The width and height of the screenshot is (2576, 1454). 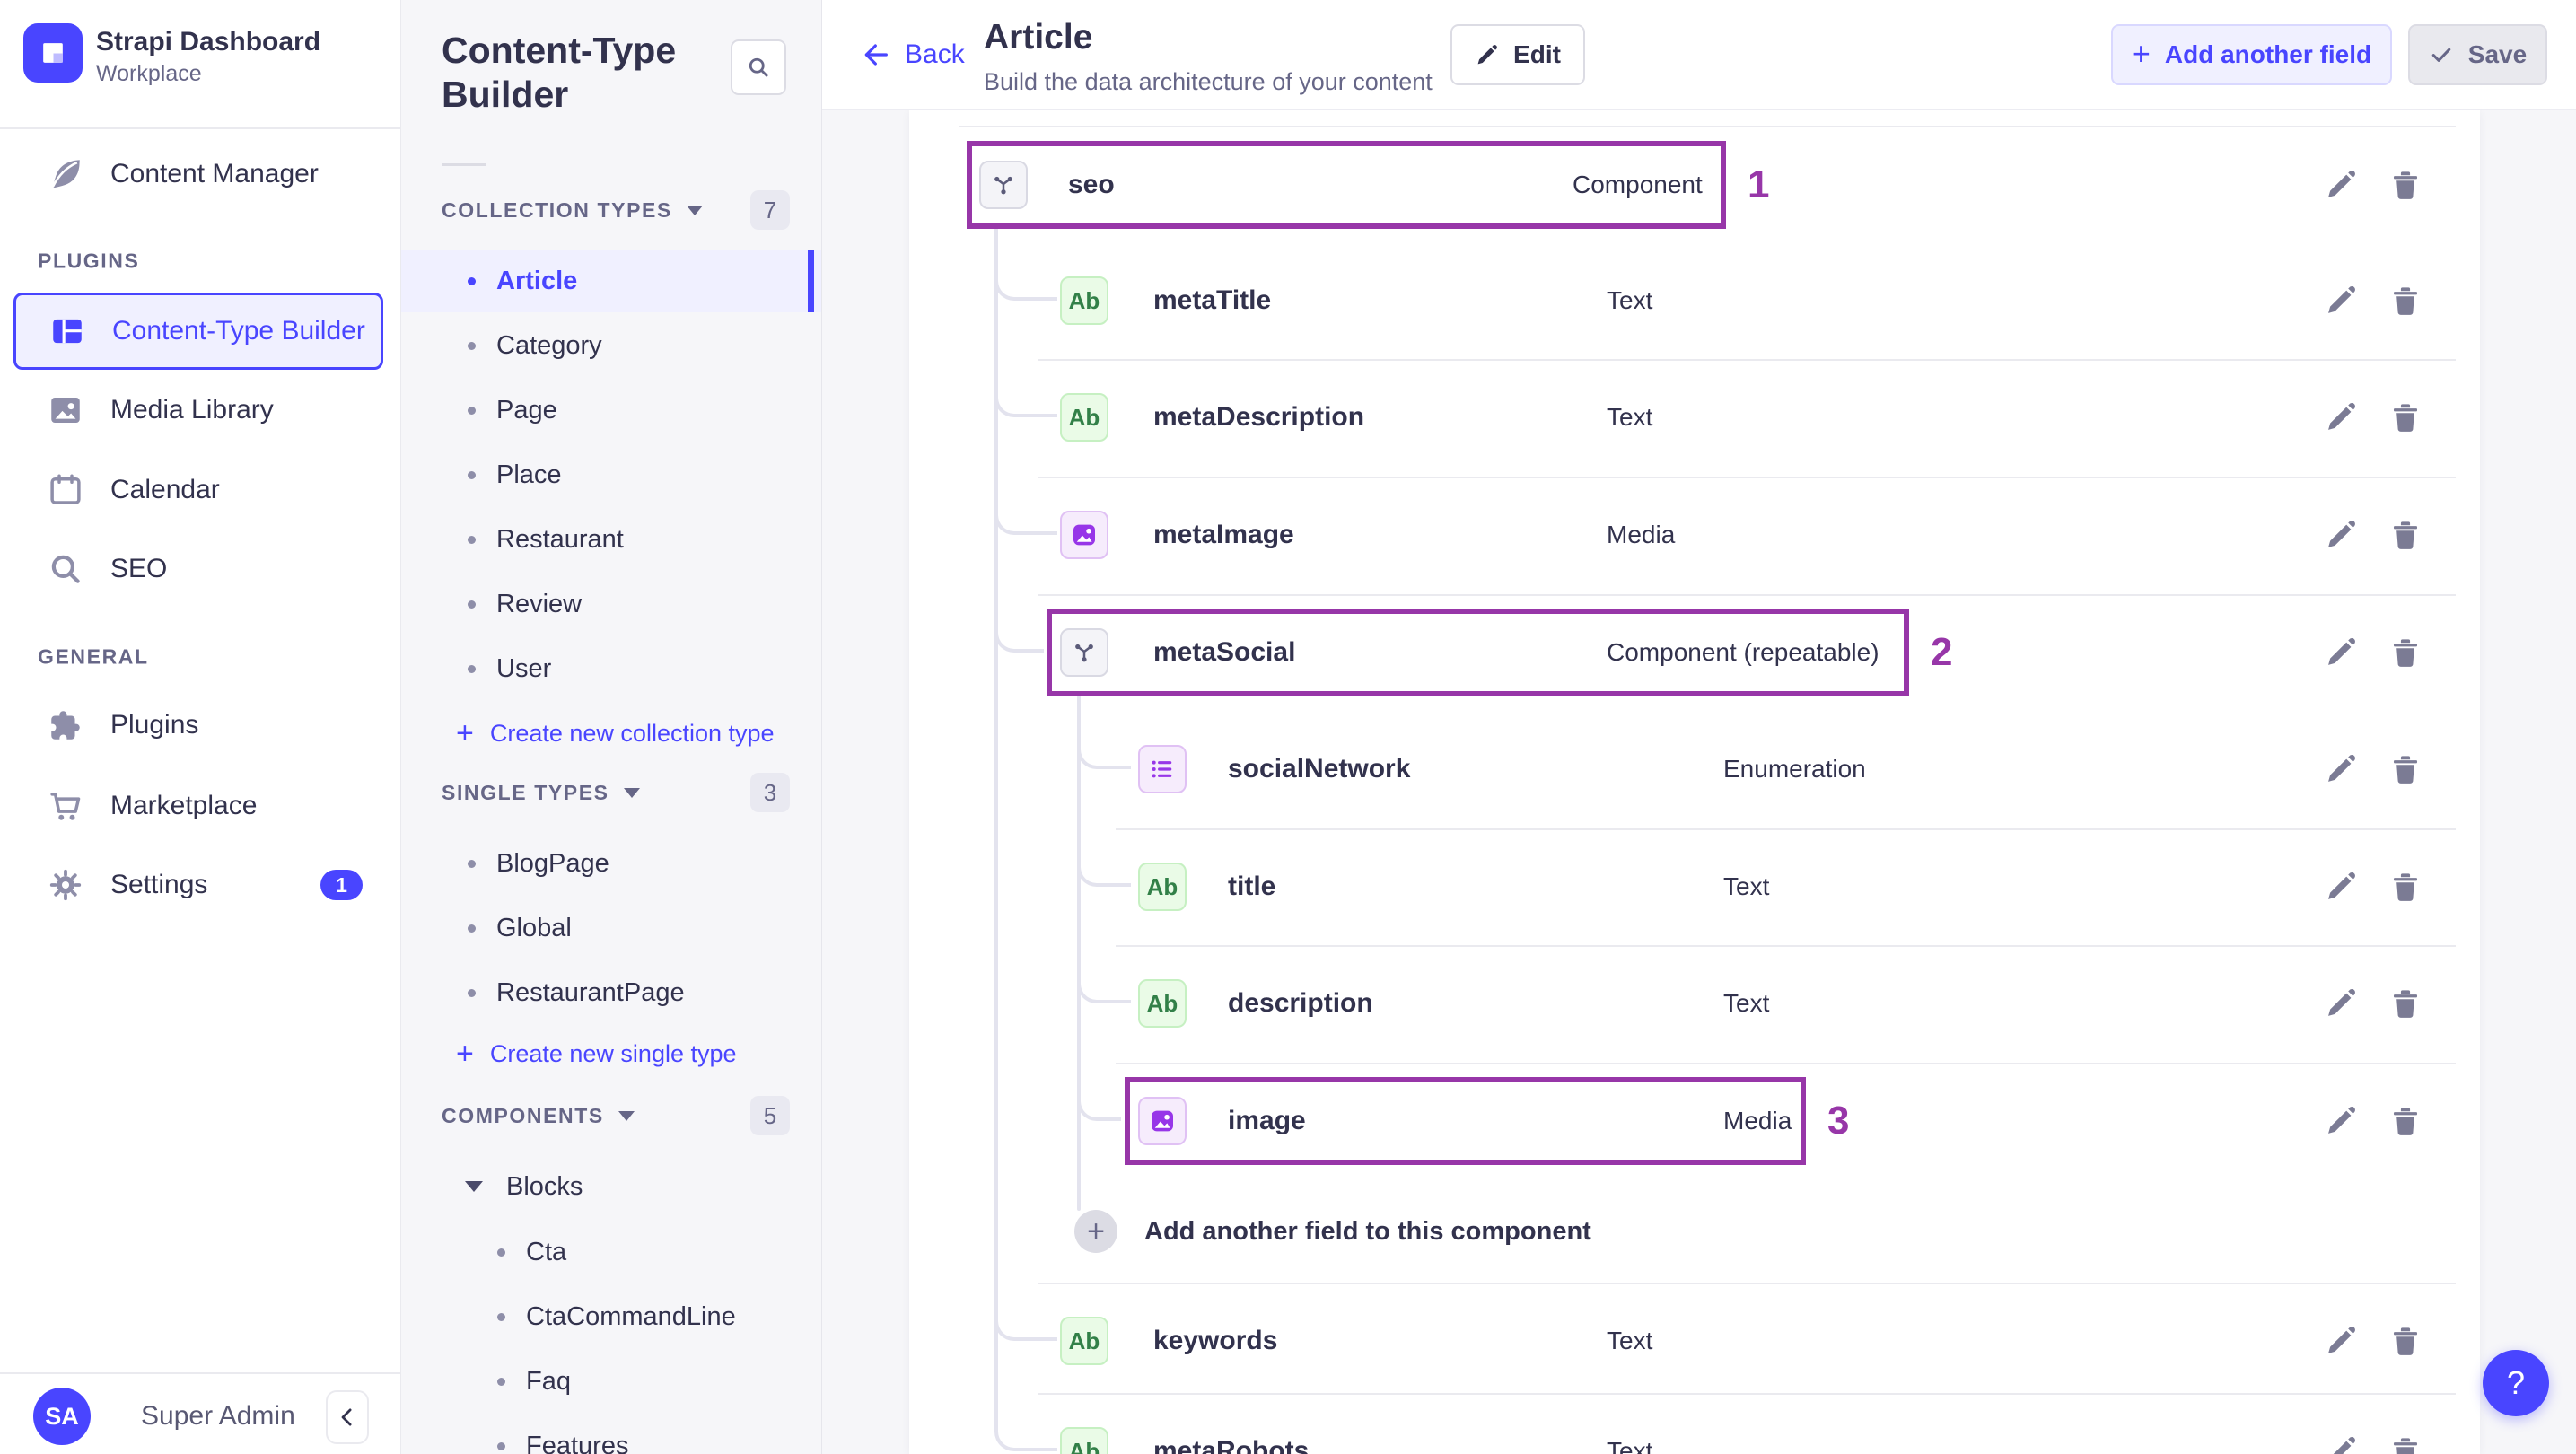 I want to click on field-name: metaSocial, so click(x=1224, y=652).